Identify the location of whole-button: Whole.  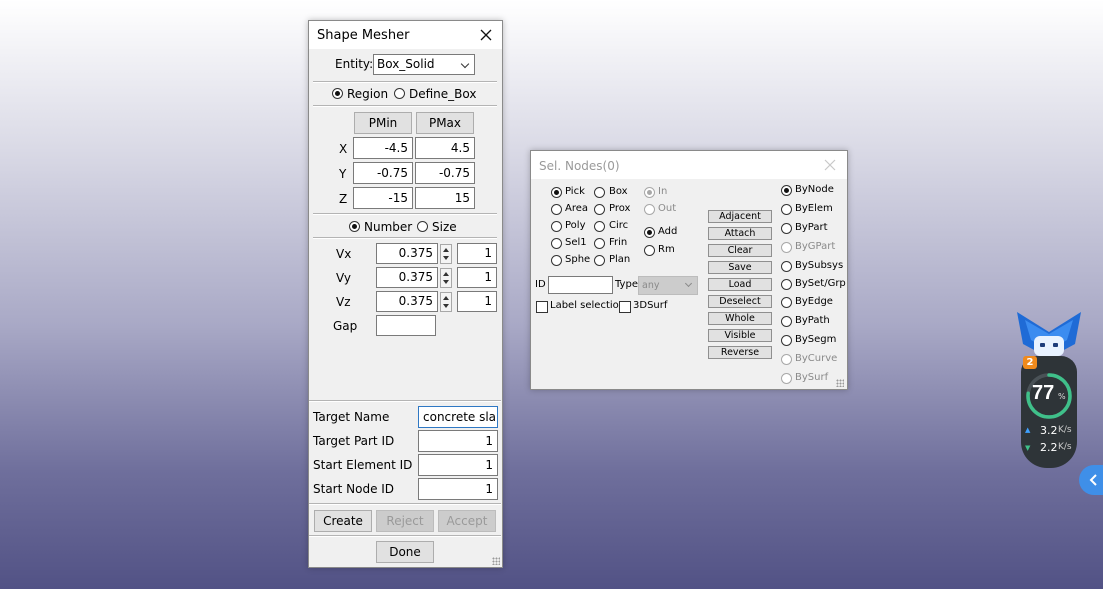
(740, 318).